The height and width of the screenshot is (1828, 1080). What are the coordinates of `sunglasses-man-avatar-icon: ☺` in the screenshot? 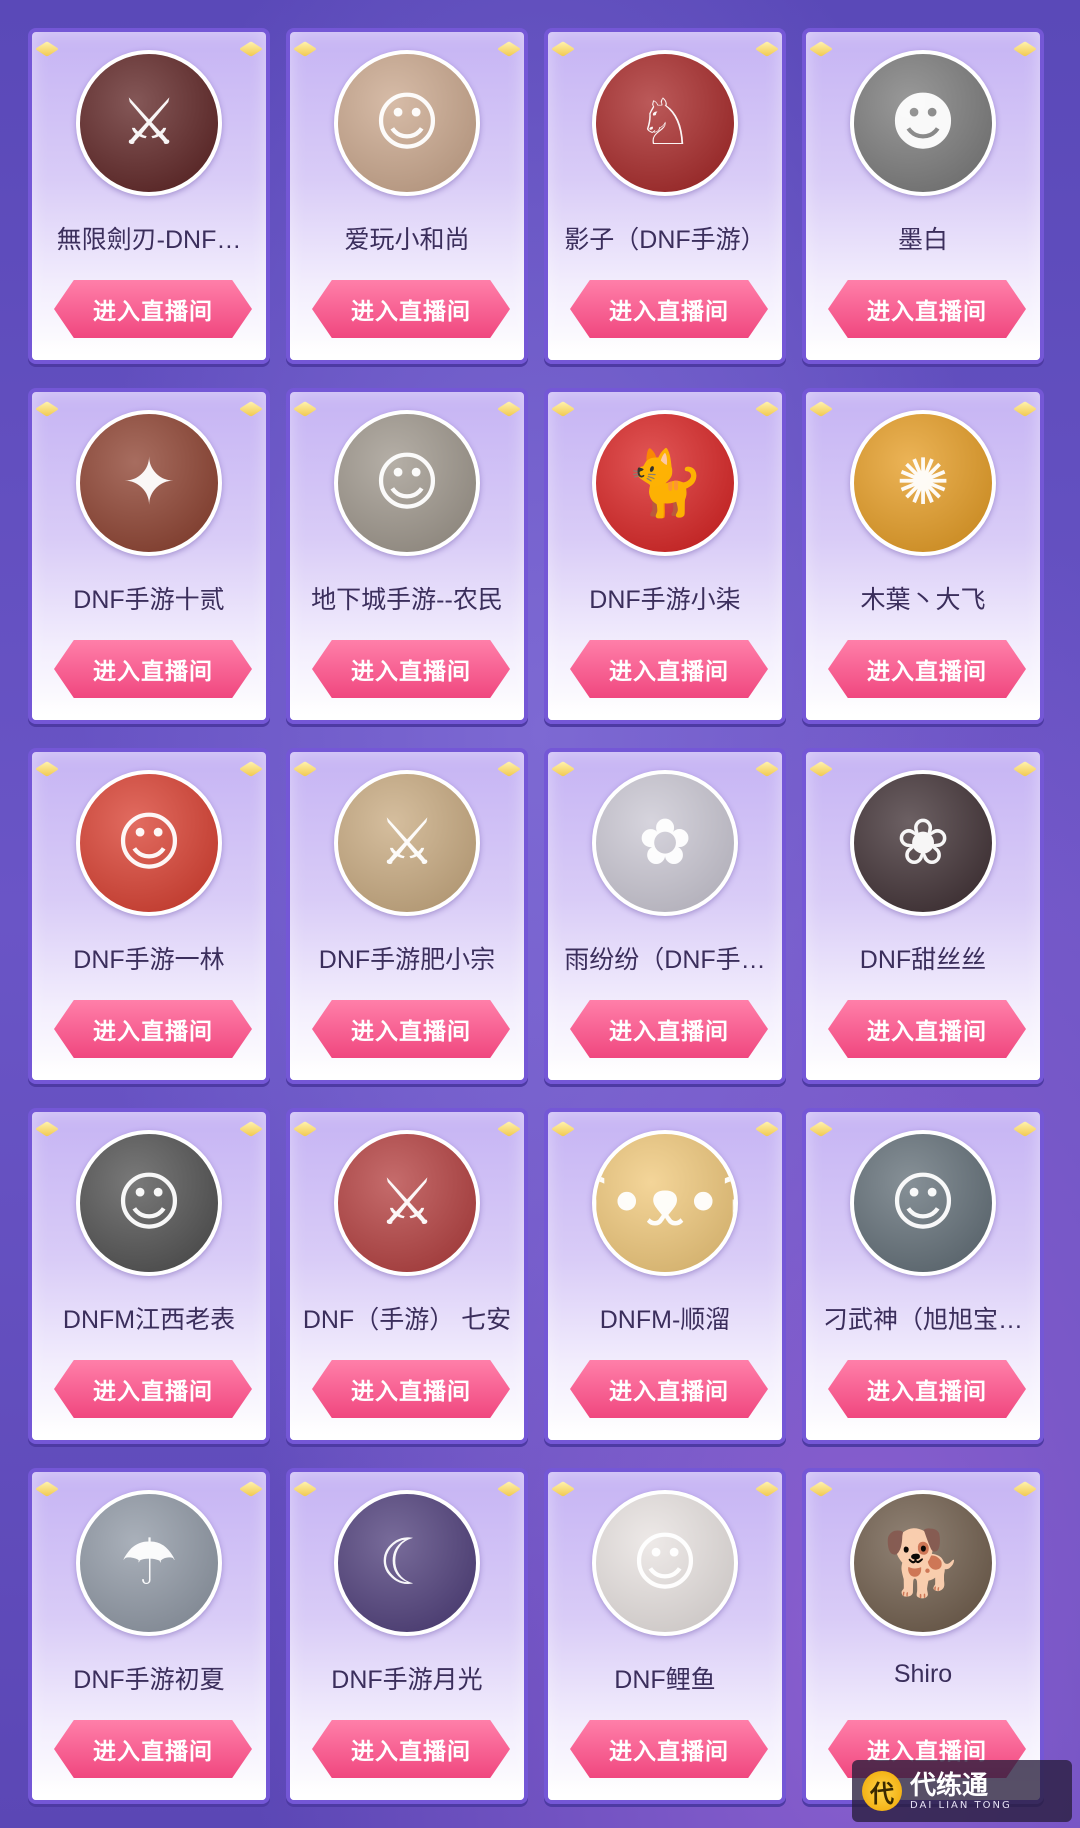 It's located at (923, 1203).